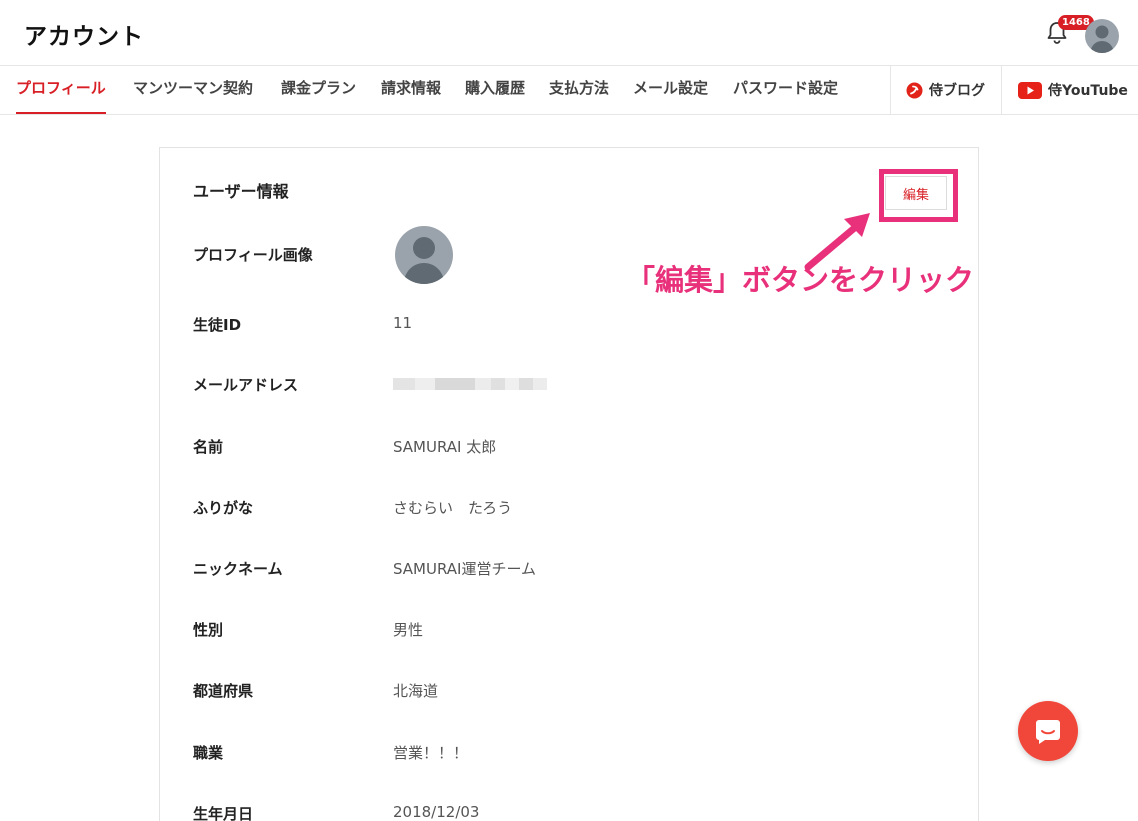 This screenshot has height=821, width=1138. What do you see at coordinates (785, 90) in the screenshot?
I see `tab-password-settings: パスワード設定` at bounding box center [785, 90].